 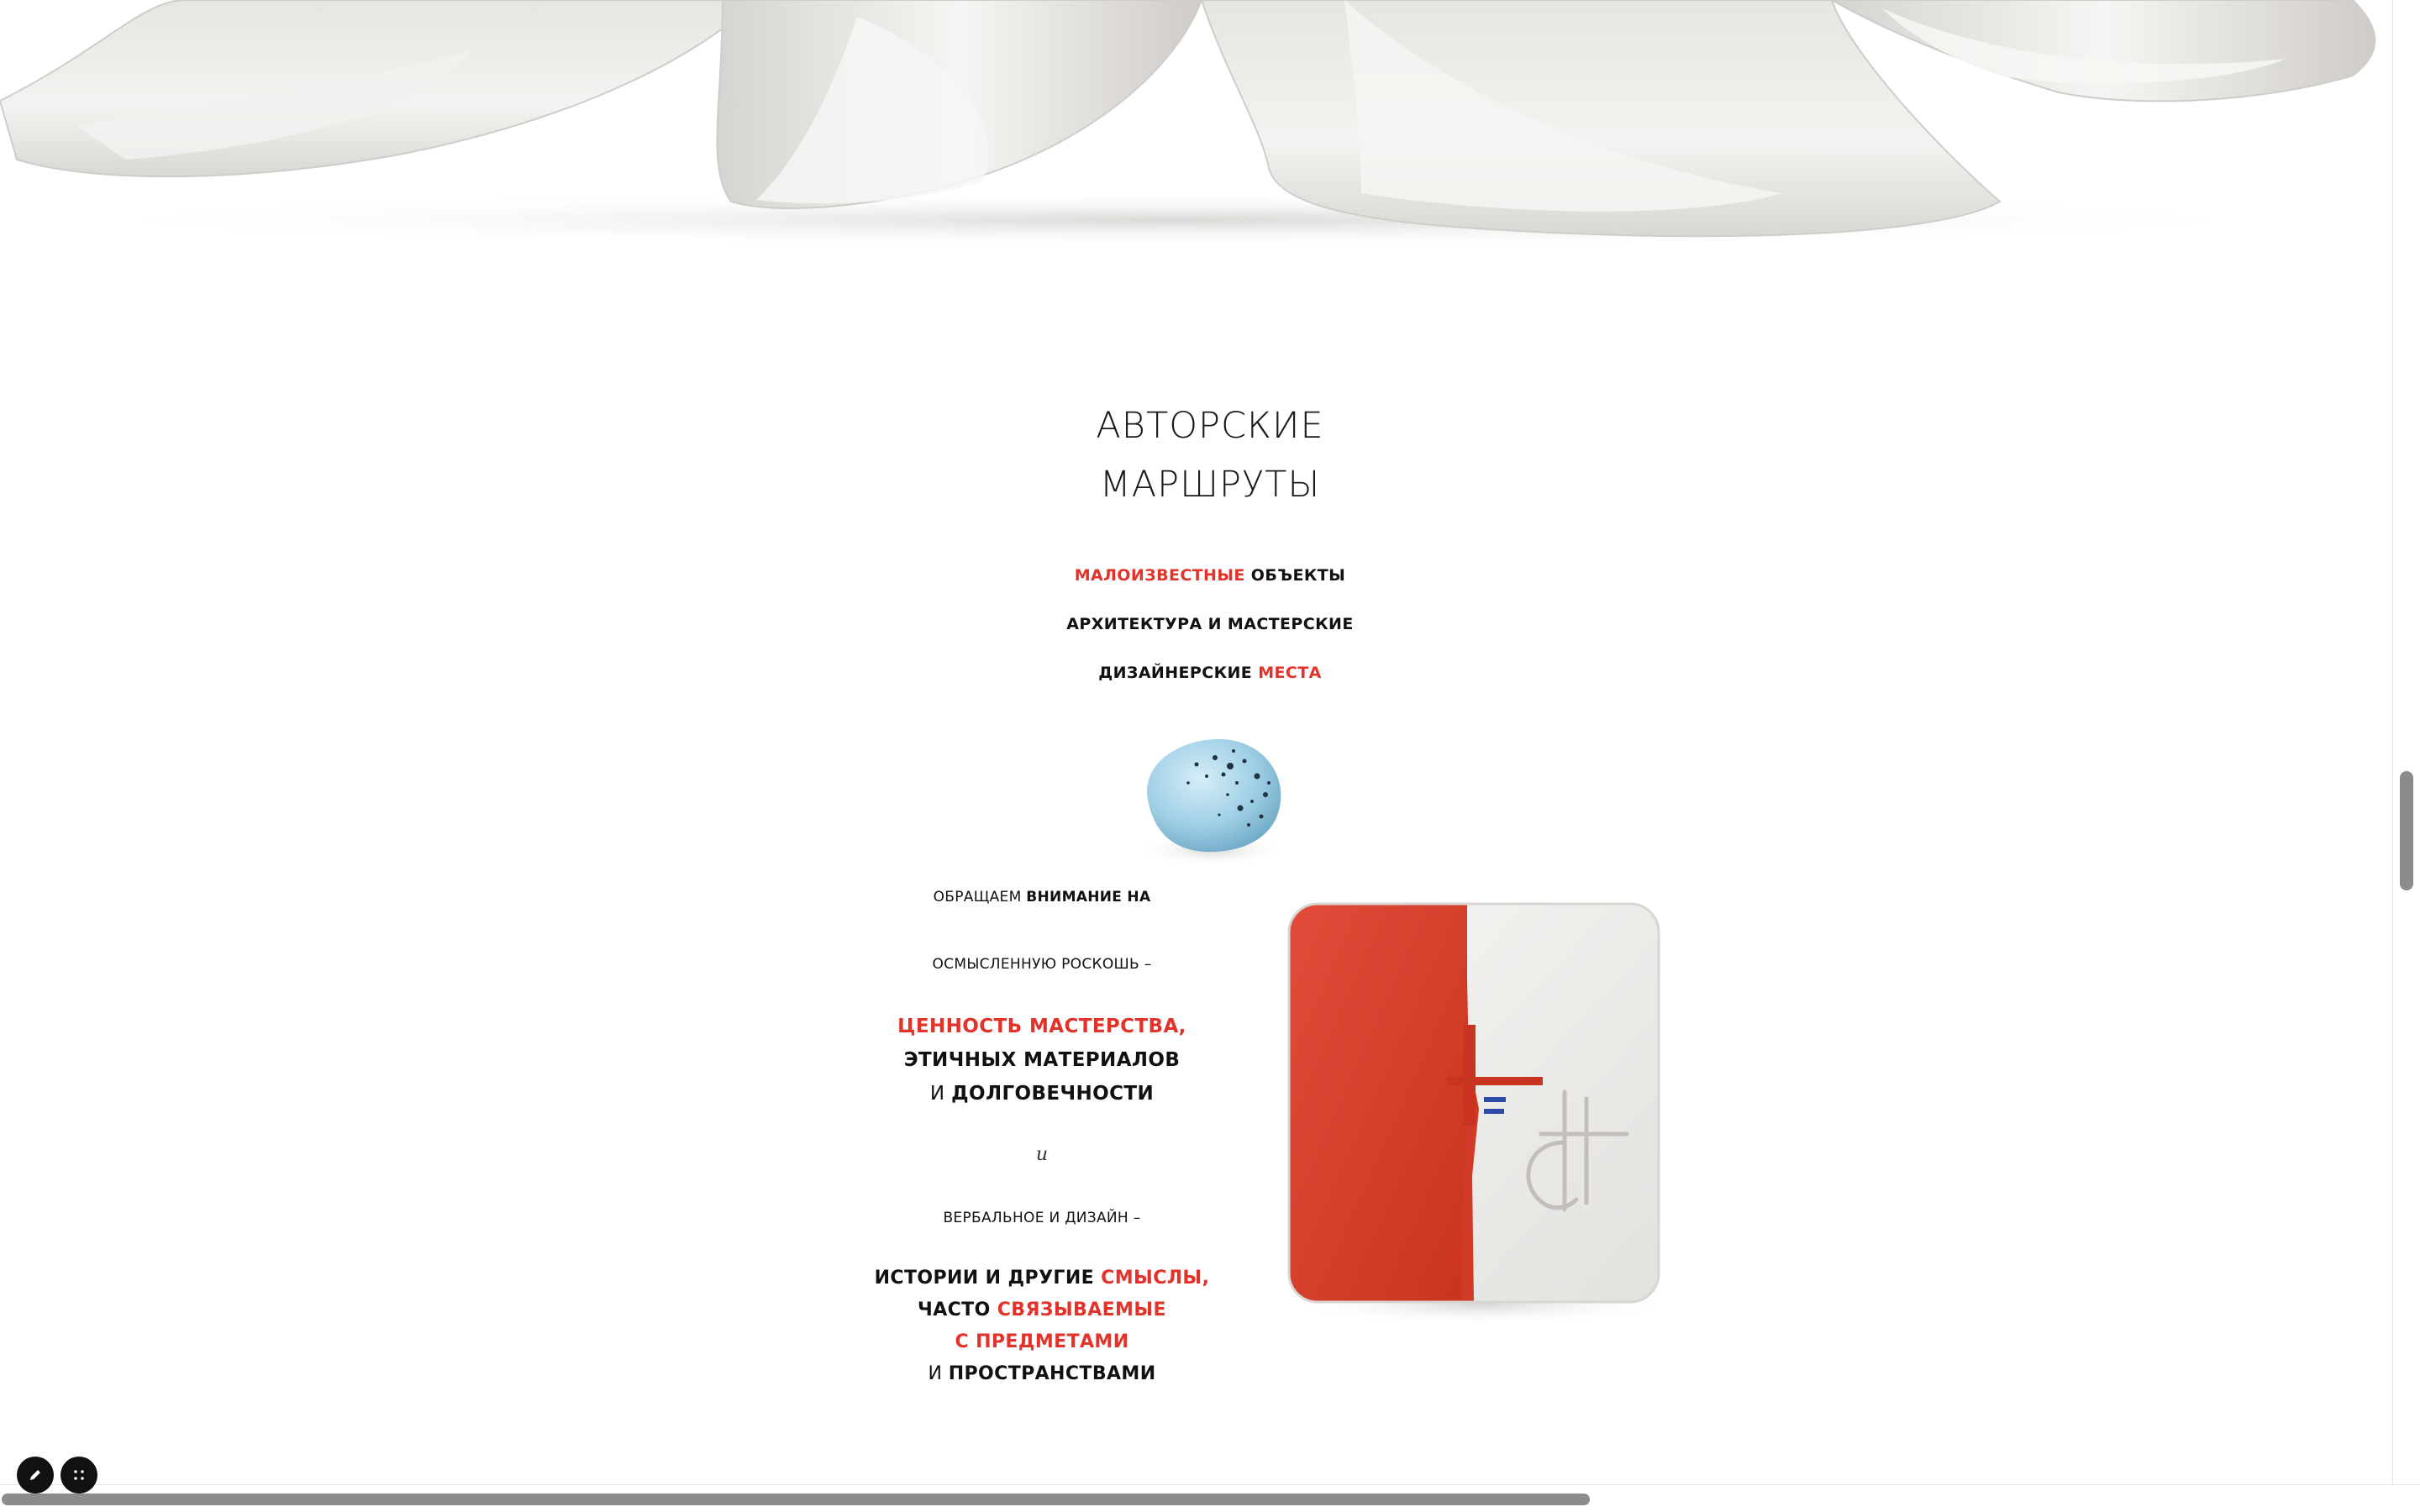 What do you see at coordinates (1210, 426) in the screenshot?
I see `section-title-line1: АВТОРСКИЕ` at bounding box center [1210, 426].